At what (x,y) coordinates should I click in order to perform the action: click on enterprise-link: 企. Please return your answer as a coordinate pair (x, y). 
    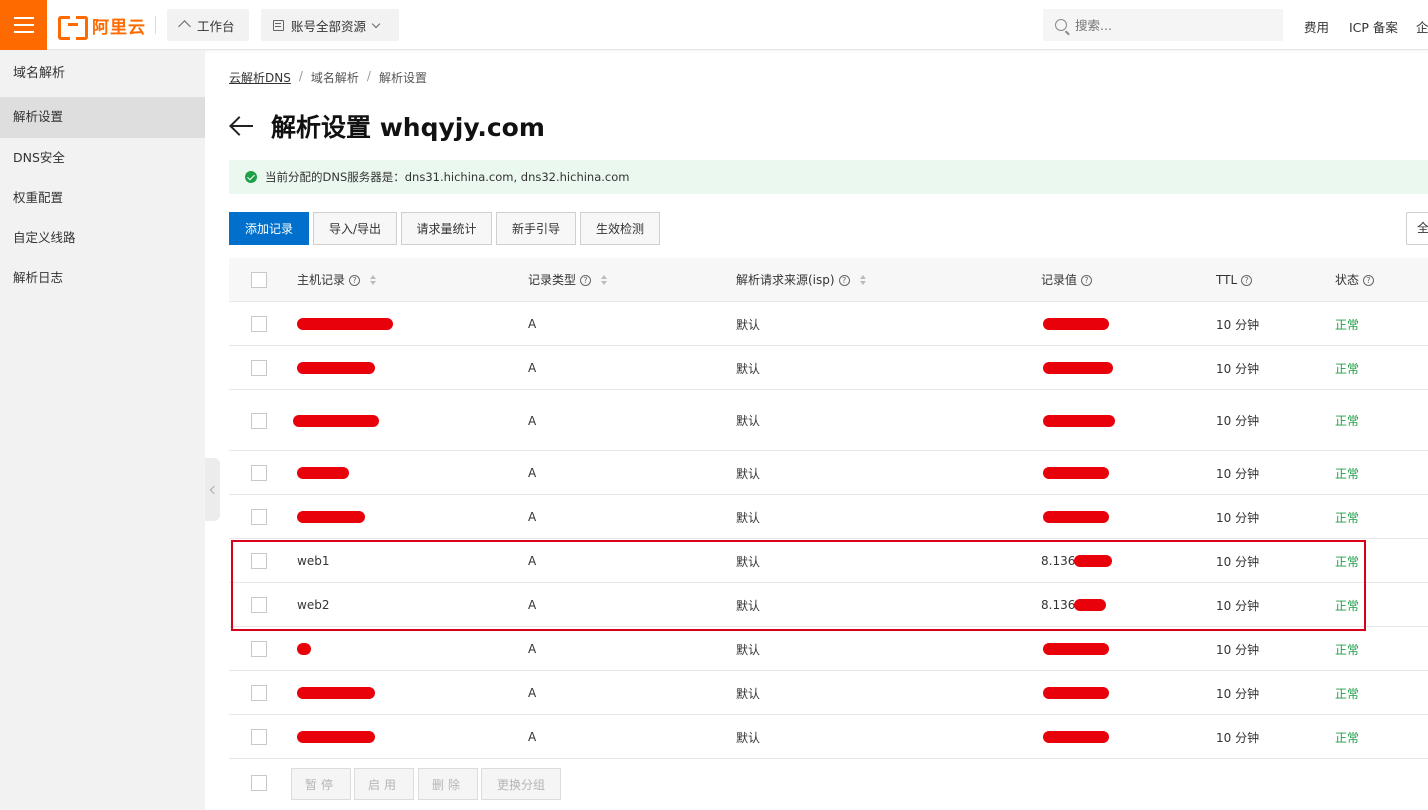
    Looking at the image, I should click on (1422, 26).